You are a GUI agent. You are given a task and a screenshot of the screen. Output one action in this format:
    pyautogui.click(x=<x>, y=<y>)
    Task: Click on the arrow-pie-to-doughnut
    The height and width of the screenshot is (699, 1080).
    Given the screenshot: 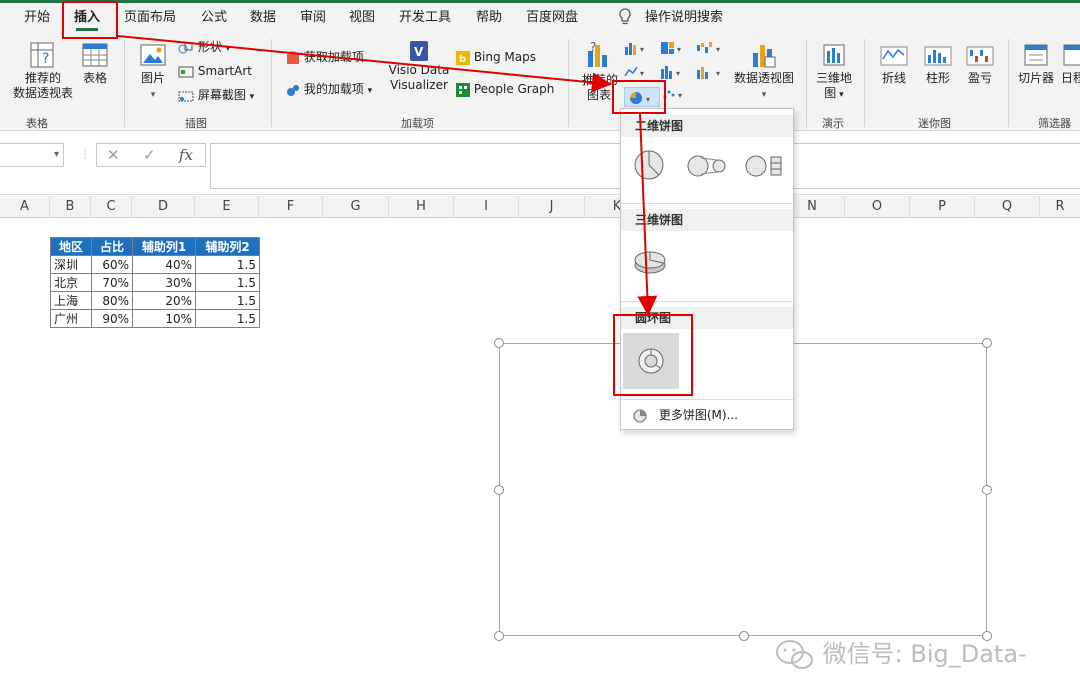 What is the action you would take?
    pyautogui.click(x=647, y=214)
    